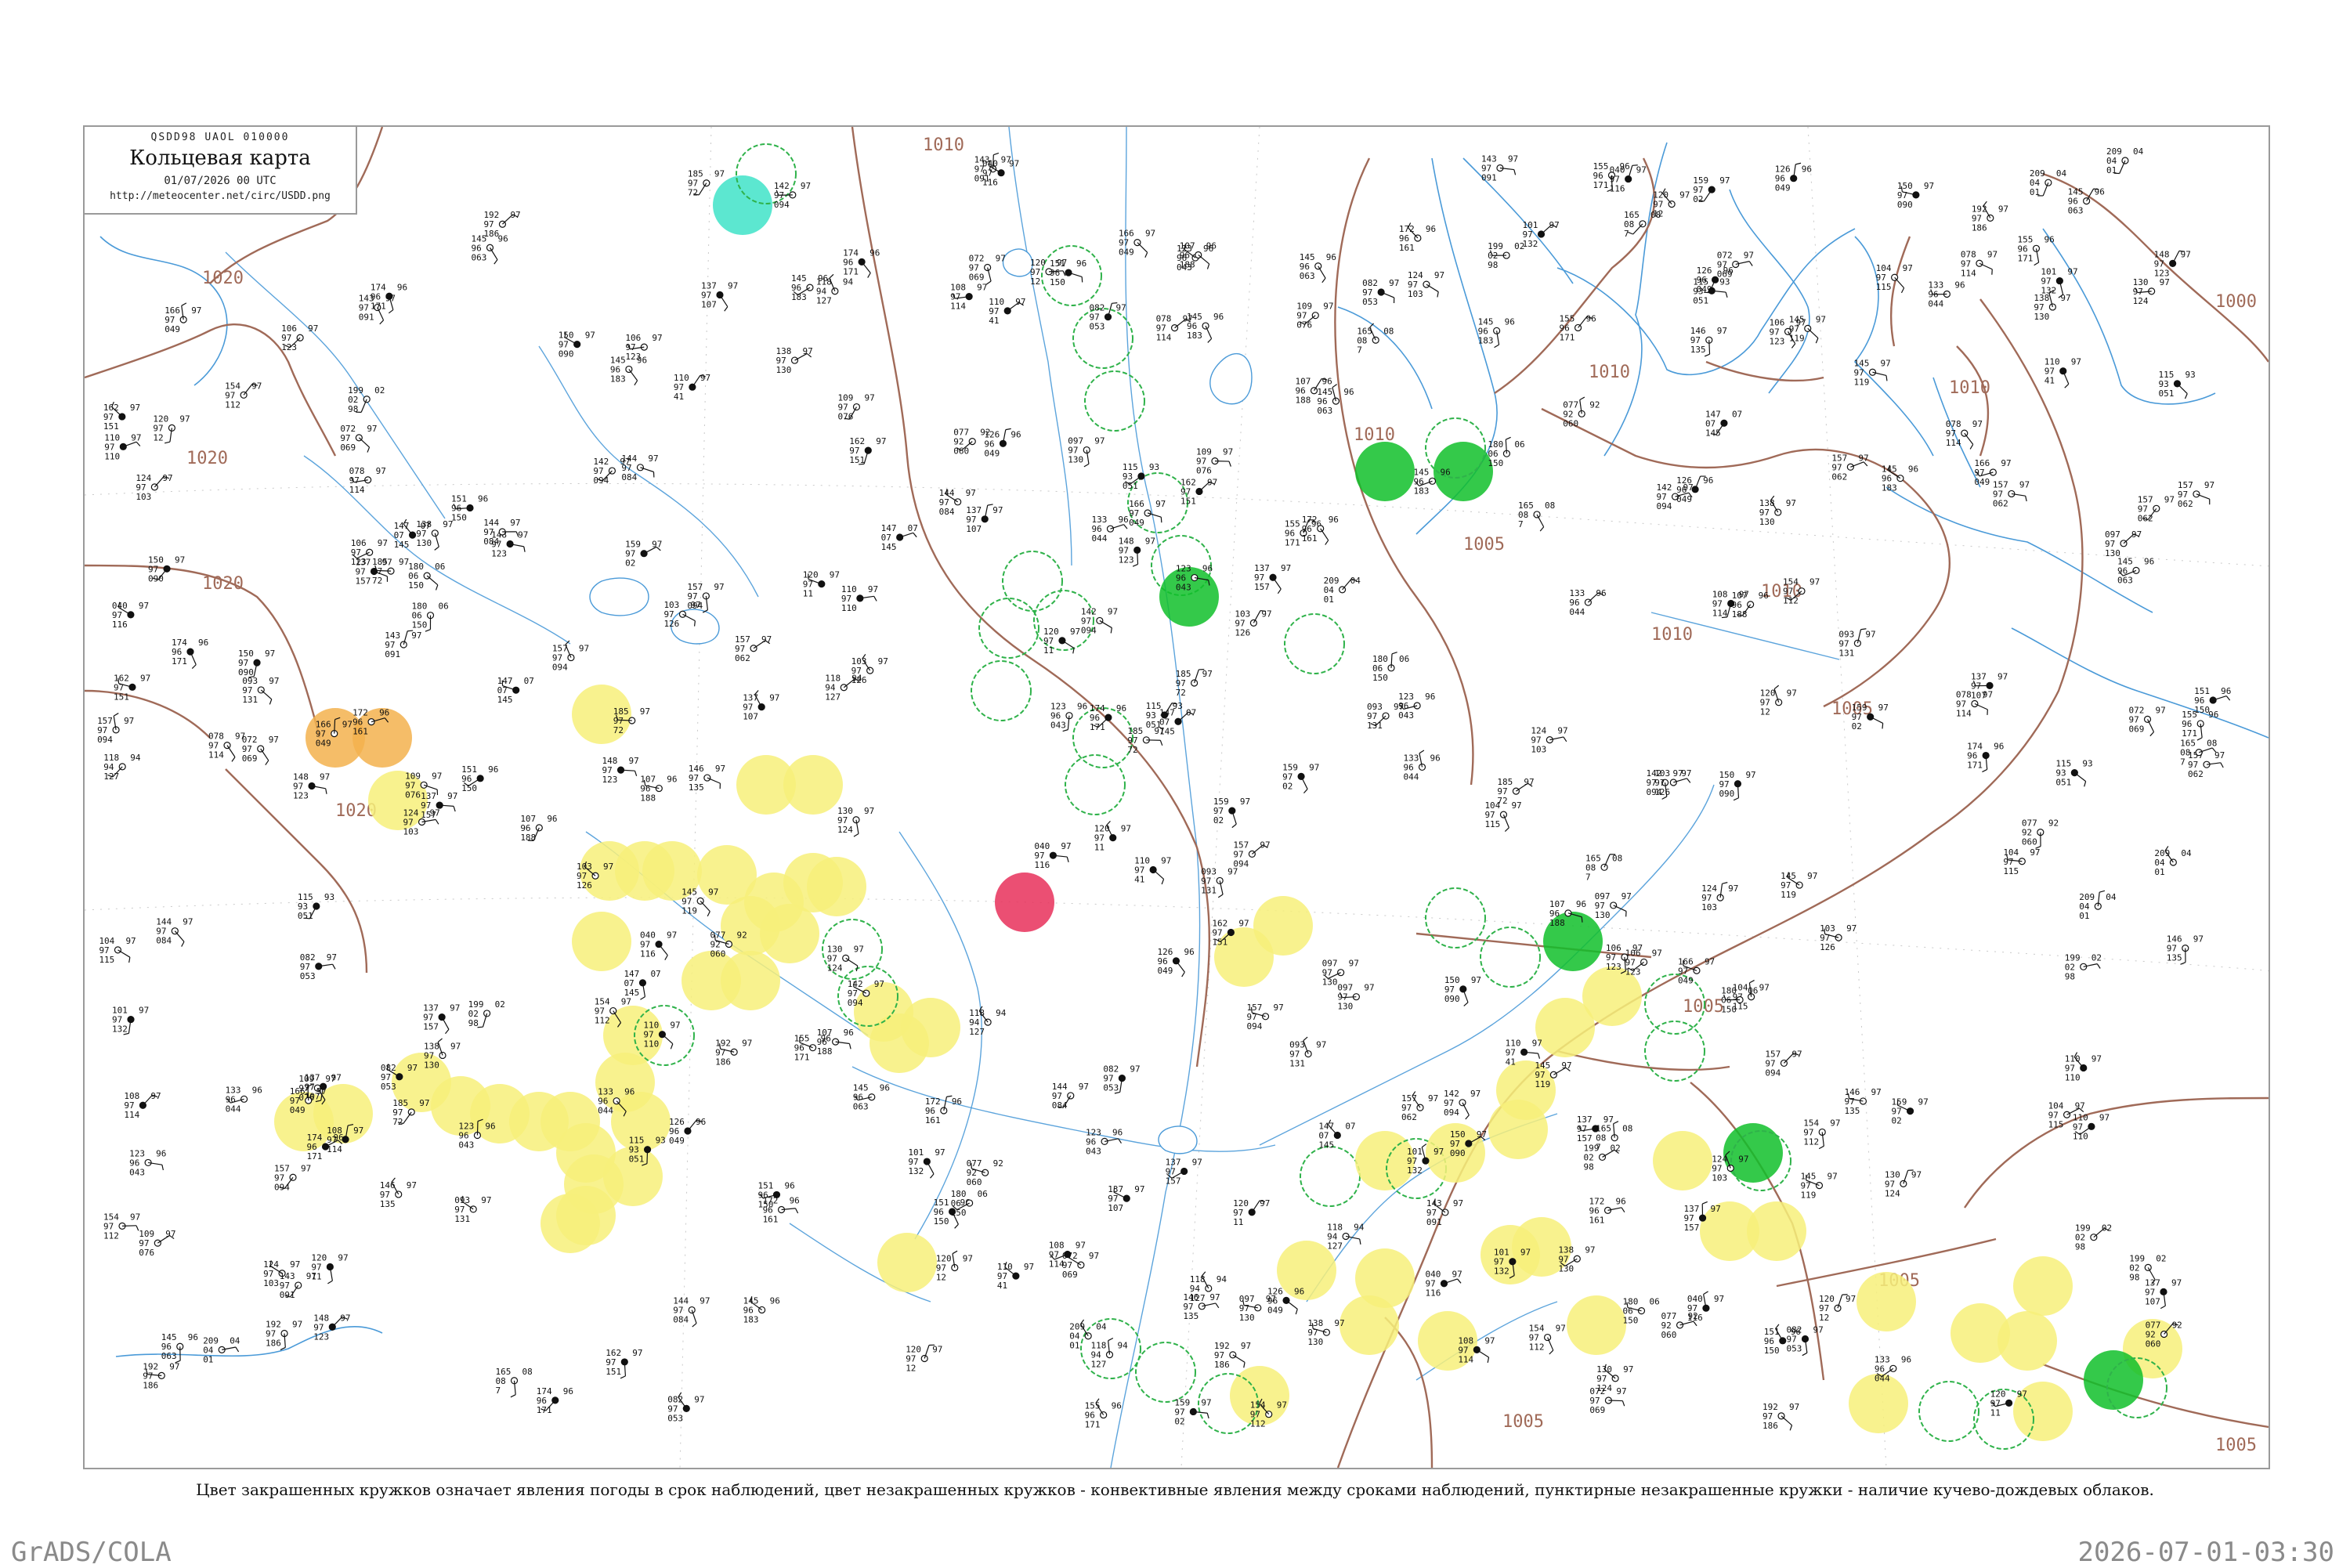  What do you see at coordinates (835, 289) in the screenshot?
I see `station-plot: 1189412794` at bounding box center [835, 289].